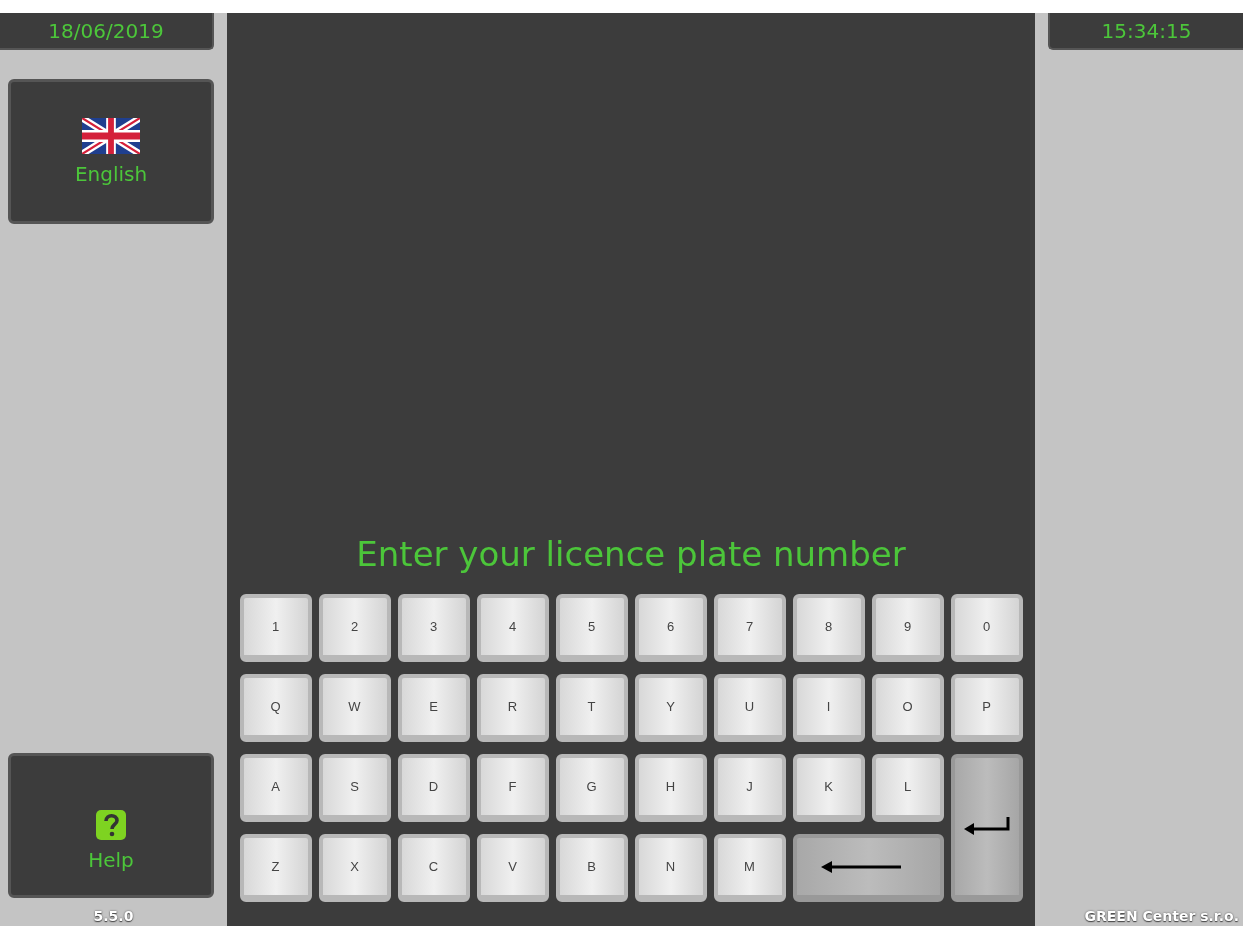 The height and width of the screenshot is (926, 1243). I want to click on keyboard-key: 6, so click(670, 628).